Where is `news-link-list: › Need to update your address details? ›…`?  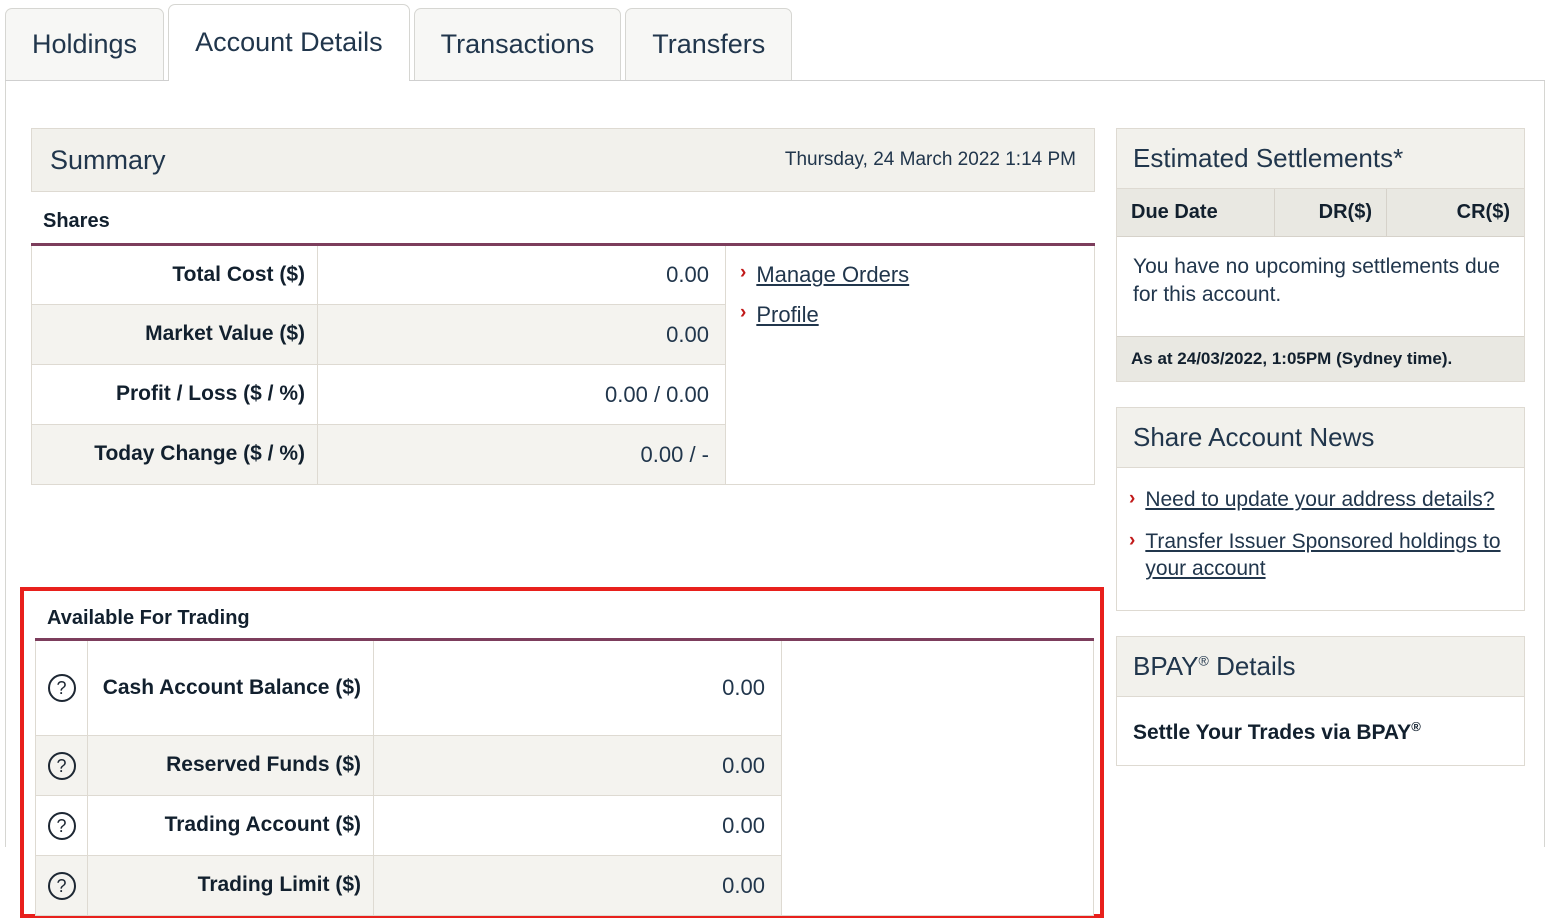
news-link-list: › Need to update your address details? ›… is located at coordinates (1318, 534).